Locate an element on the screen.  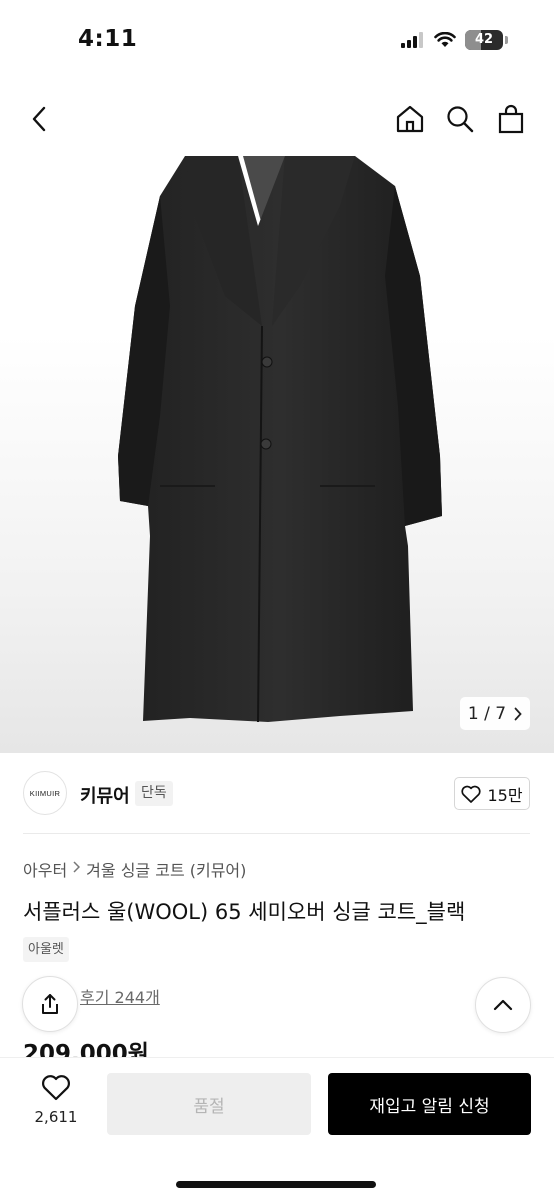
back-arrow-icon is located at coordinates (39, 119).